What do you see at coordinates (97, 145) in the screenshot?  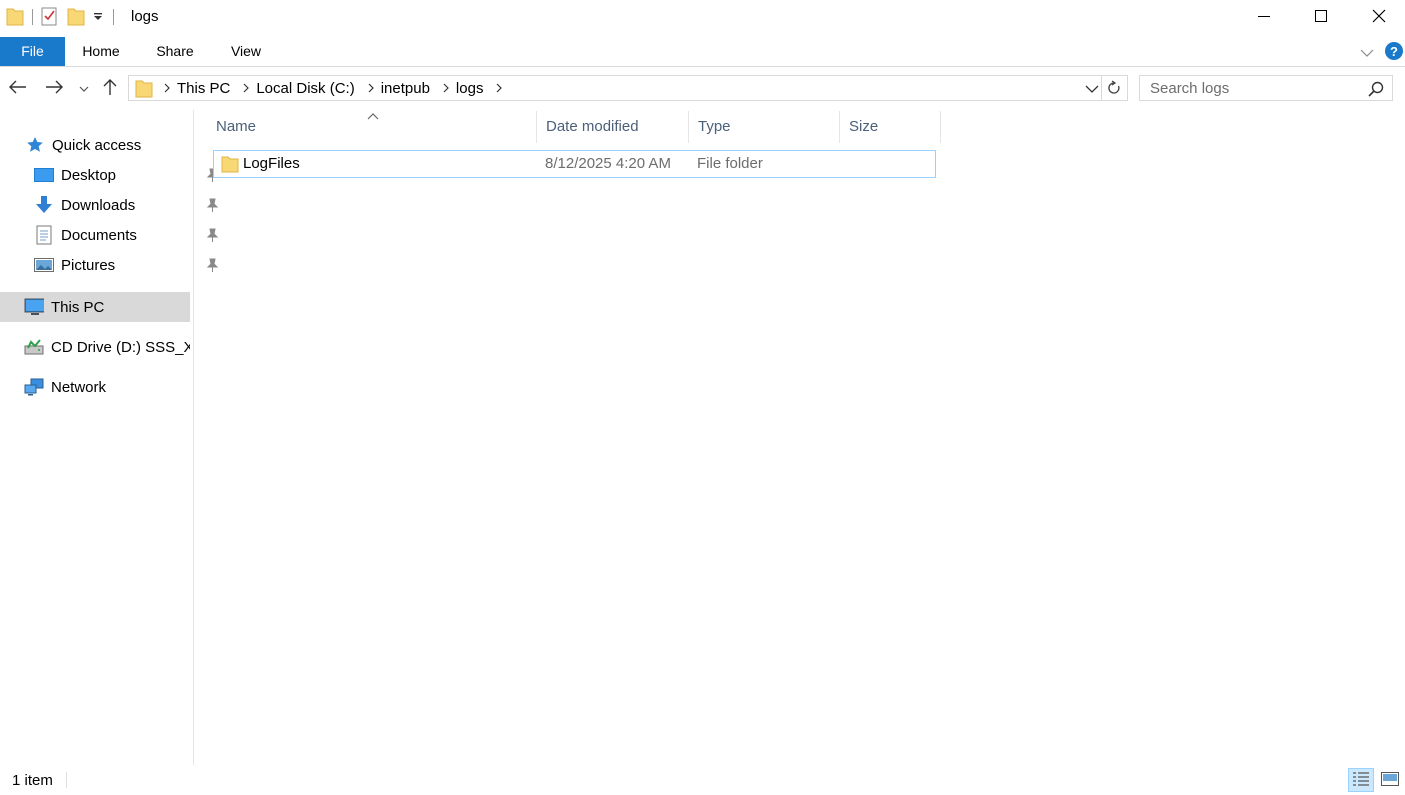 I see `nav-label: Quick access` at bounding box center [97, 145].